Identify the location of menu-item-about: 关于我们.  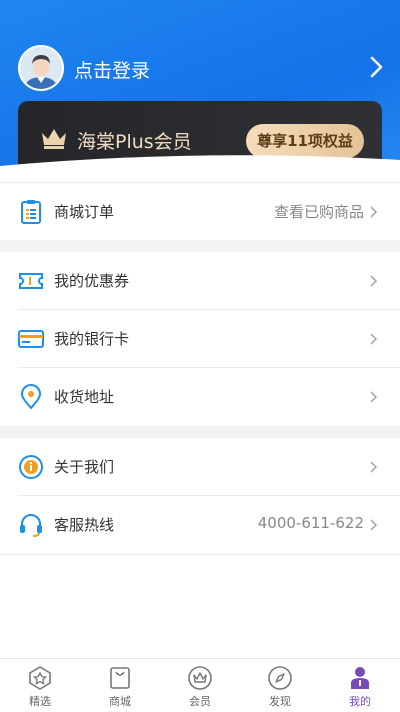
(200, 467).